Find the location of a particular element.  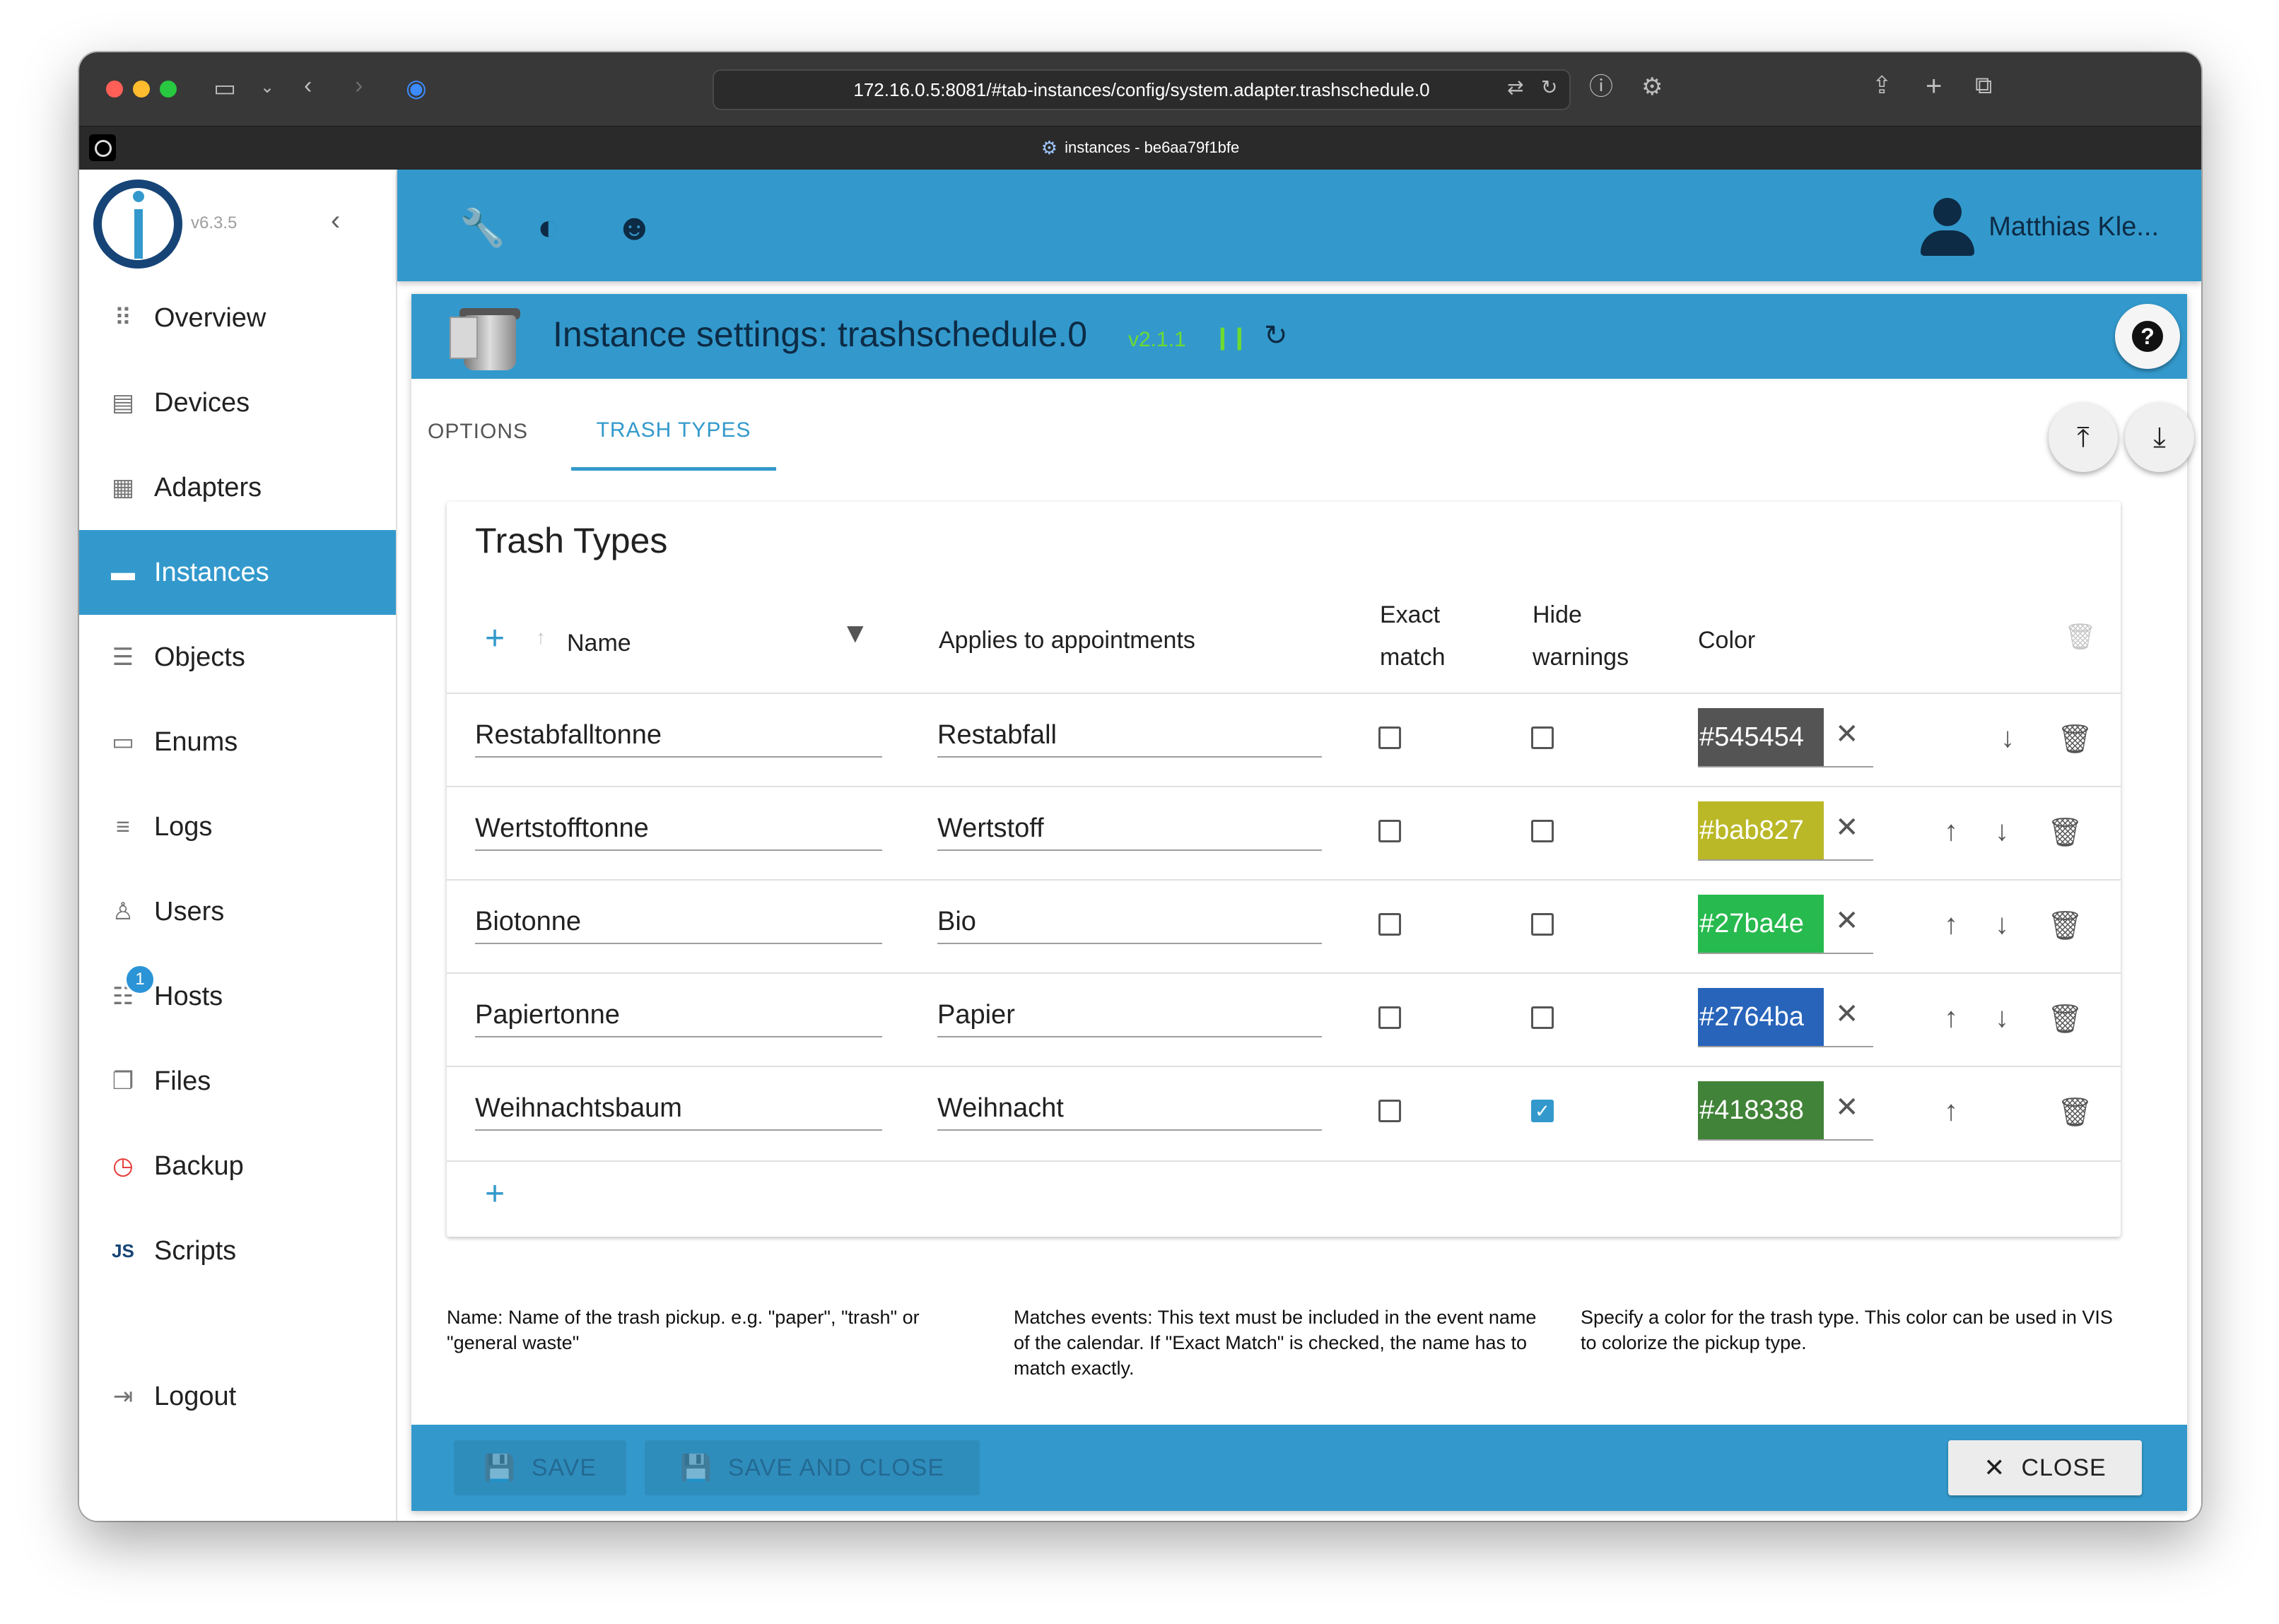

password-manager-icon: ◉ is located at coordinates (416, 88).